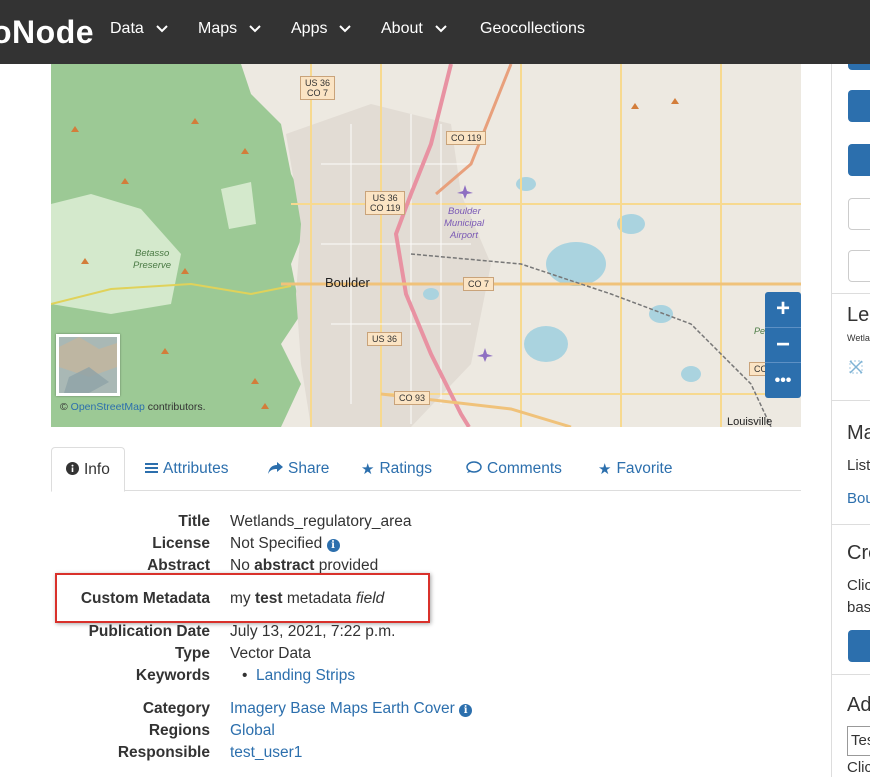 This screenshot has height=777, width=870. I want to click on keyword-link: Landing Strips, so click(305, 675).